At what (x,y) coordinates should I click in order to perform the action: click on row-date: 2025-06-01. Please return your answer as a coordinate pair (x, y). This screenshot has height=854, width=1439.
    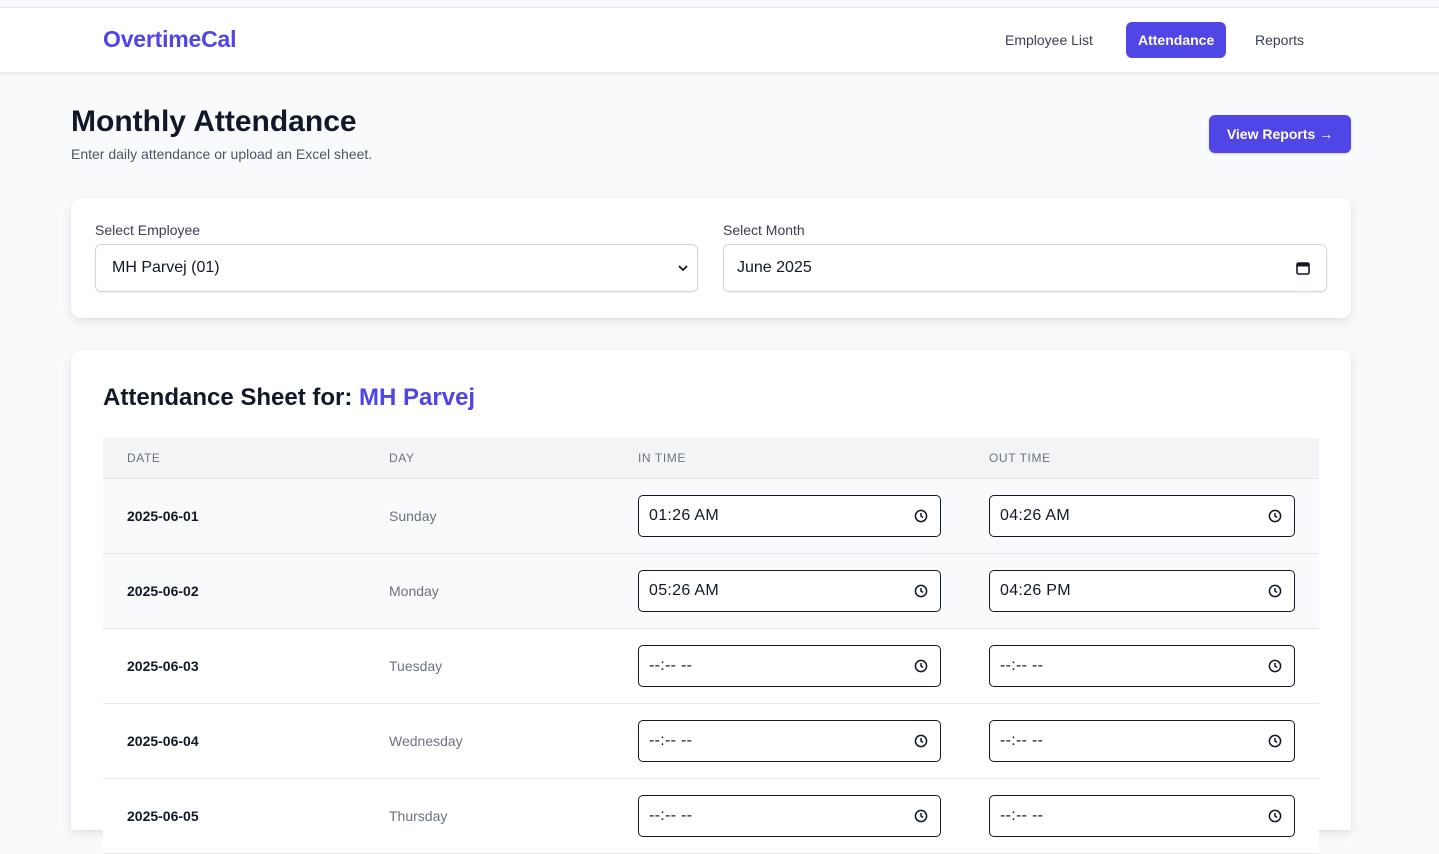
    Looking at the image, I should click on (163, 516).